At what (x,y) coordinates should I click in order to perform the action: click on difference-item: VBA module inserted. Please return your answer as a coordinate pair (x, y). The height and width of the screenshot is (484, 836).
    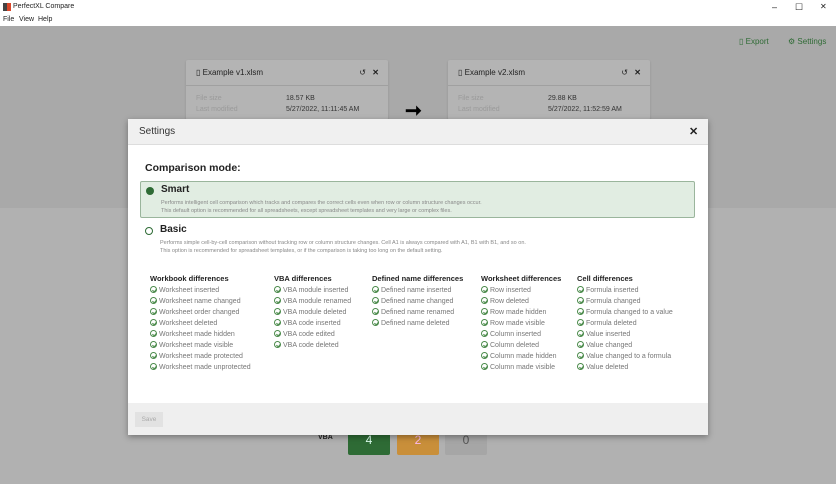
    Looking at the image, I should click on (312, 290).